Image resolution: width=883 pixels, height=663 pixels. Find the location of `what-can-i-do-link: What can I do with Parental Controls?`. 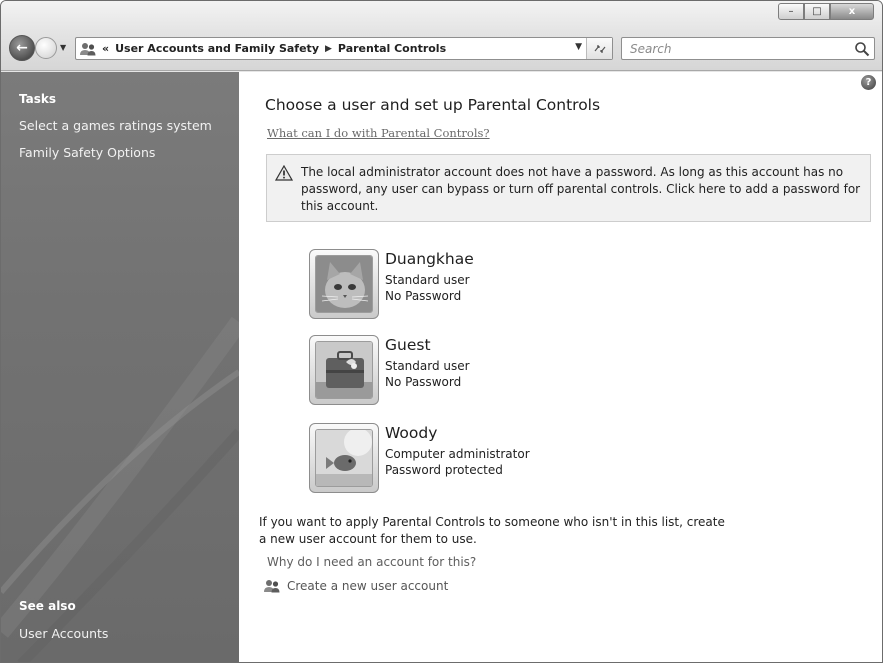

what-can-i-do-link: What can I do with Parental Controls? is located at coordinates (378, 133).